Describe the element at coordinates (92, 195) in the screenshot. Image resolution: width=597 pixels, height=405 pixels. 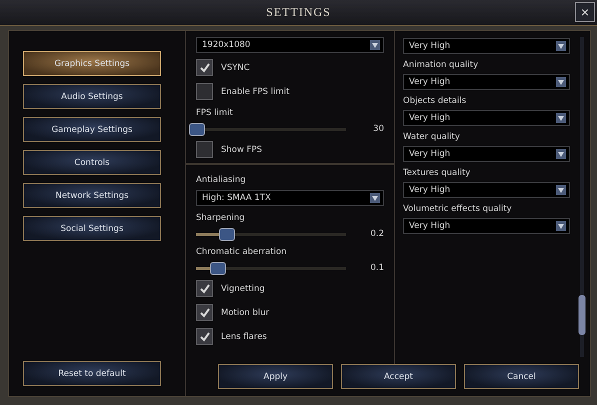
I see `sidebar-tab: Network Settings` at that location.